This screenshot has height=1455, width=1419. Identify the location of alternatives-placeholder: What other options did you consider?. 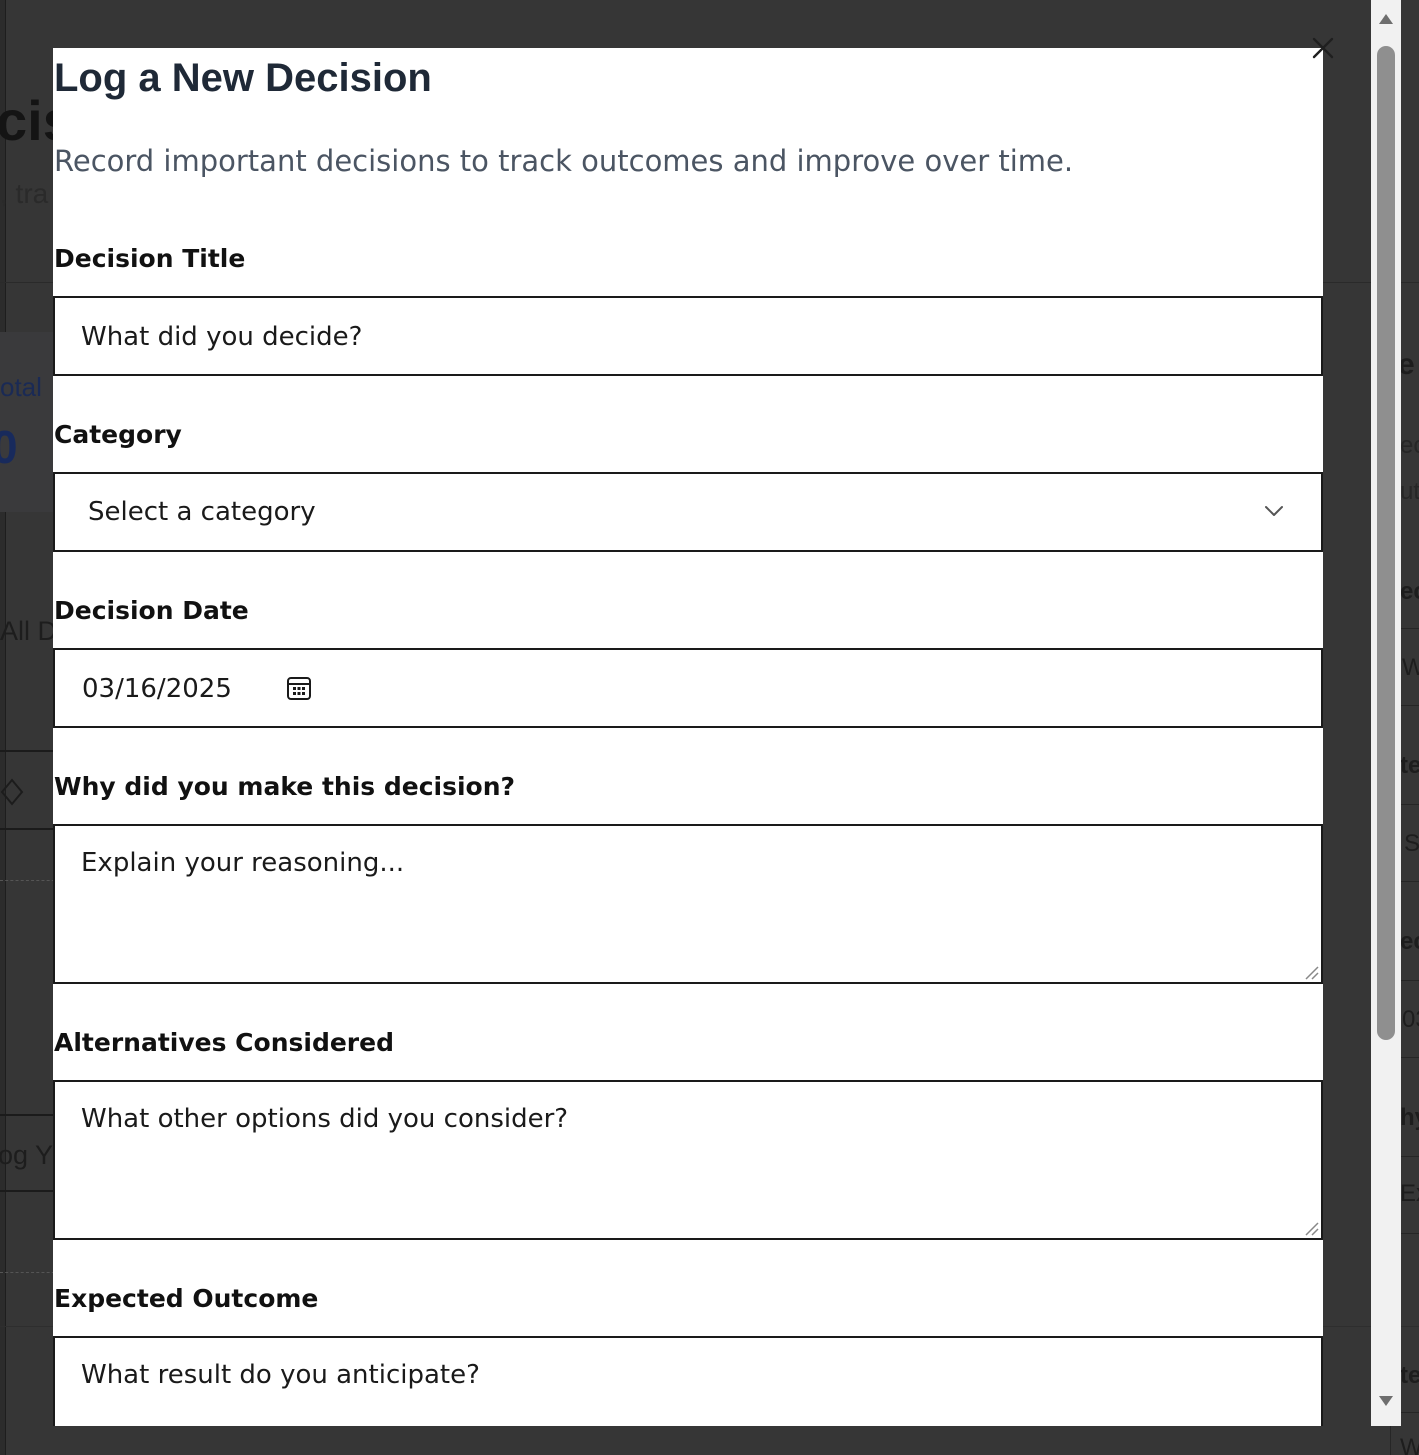
(325, 1119).